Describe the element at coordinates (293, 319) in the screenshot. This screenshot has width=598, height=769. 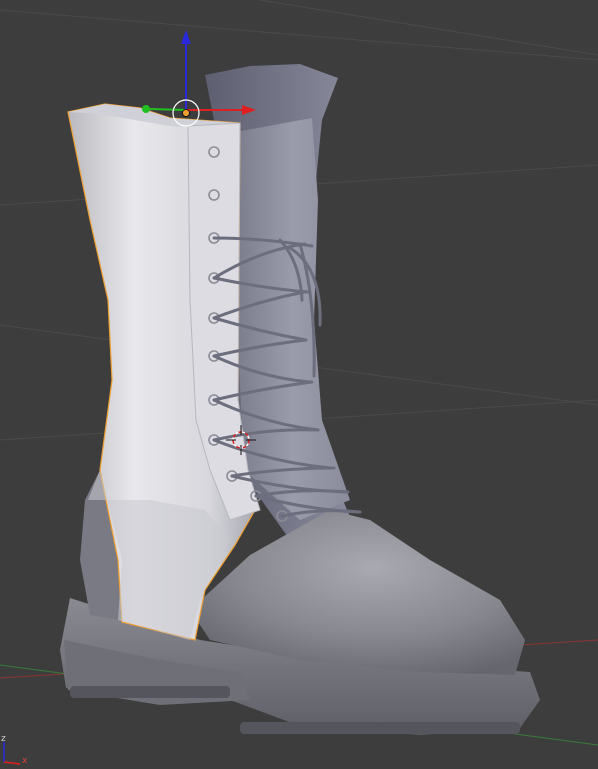
I see `boot-tongue` at that location.